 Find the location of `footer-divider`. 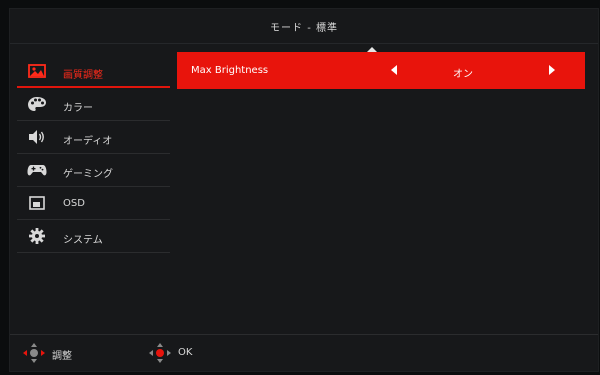

footer-divider is located at coordinates (304, 334).